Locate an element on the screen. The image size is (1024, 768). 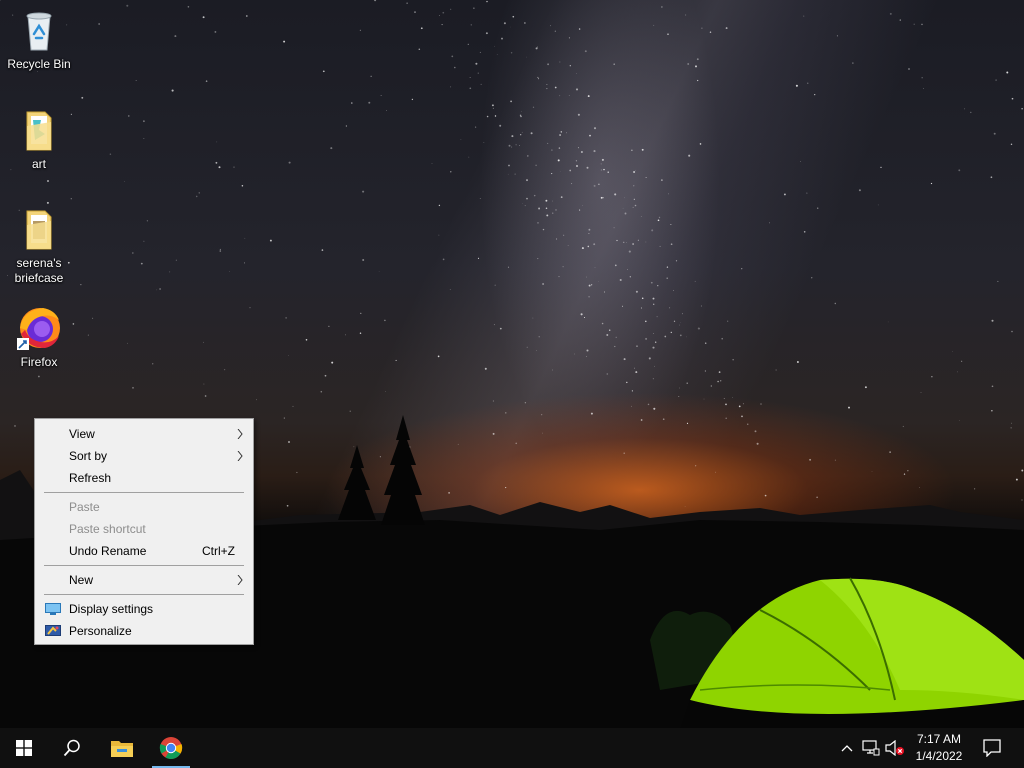
personalize-icon is located at coordinates (53, 630).